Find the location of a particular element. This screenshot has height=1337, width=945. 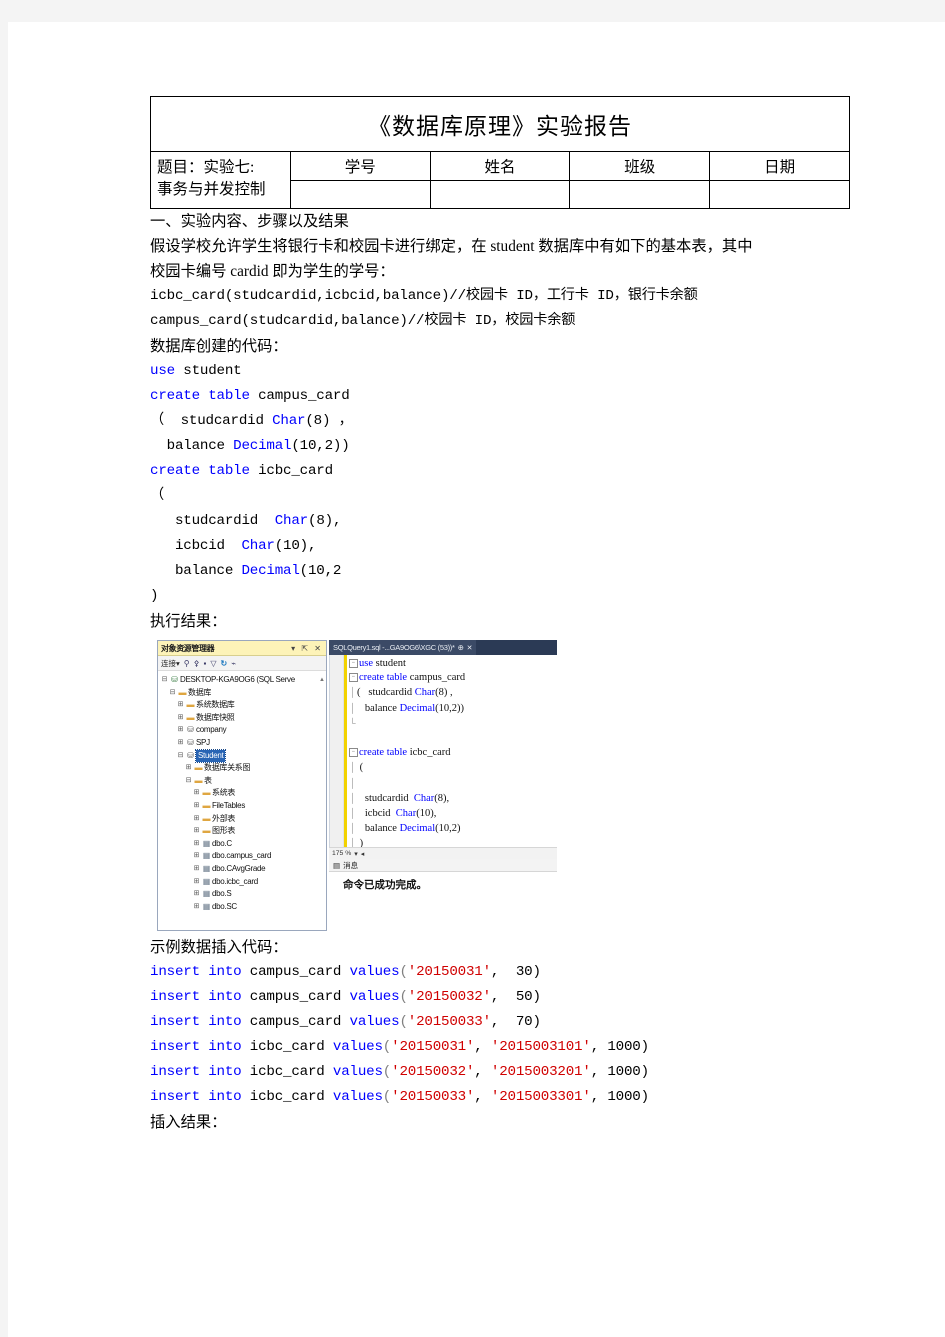

connect-button: 连接▾ is located at coordinates (170, 663).